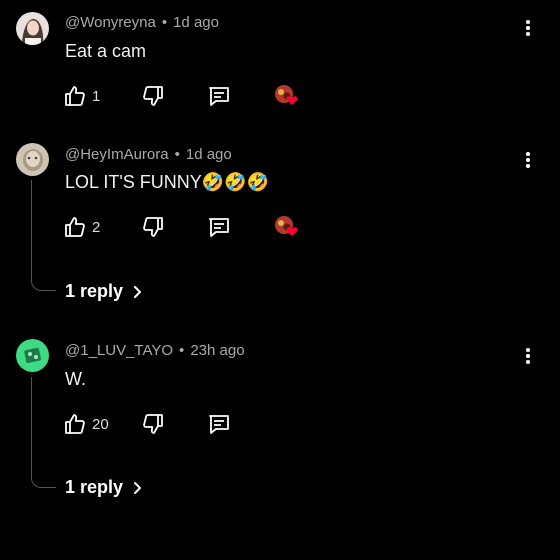 This screenshot has height=560, width=560. Describe the element at coordinates (193, 424) in the screenshot. I see `comment-actions: 20` at that location.